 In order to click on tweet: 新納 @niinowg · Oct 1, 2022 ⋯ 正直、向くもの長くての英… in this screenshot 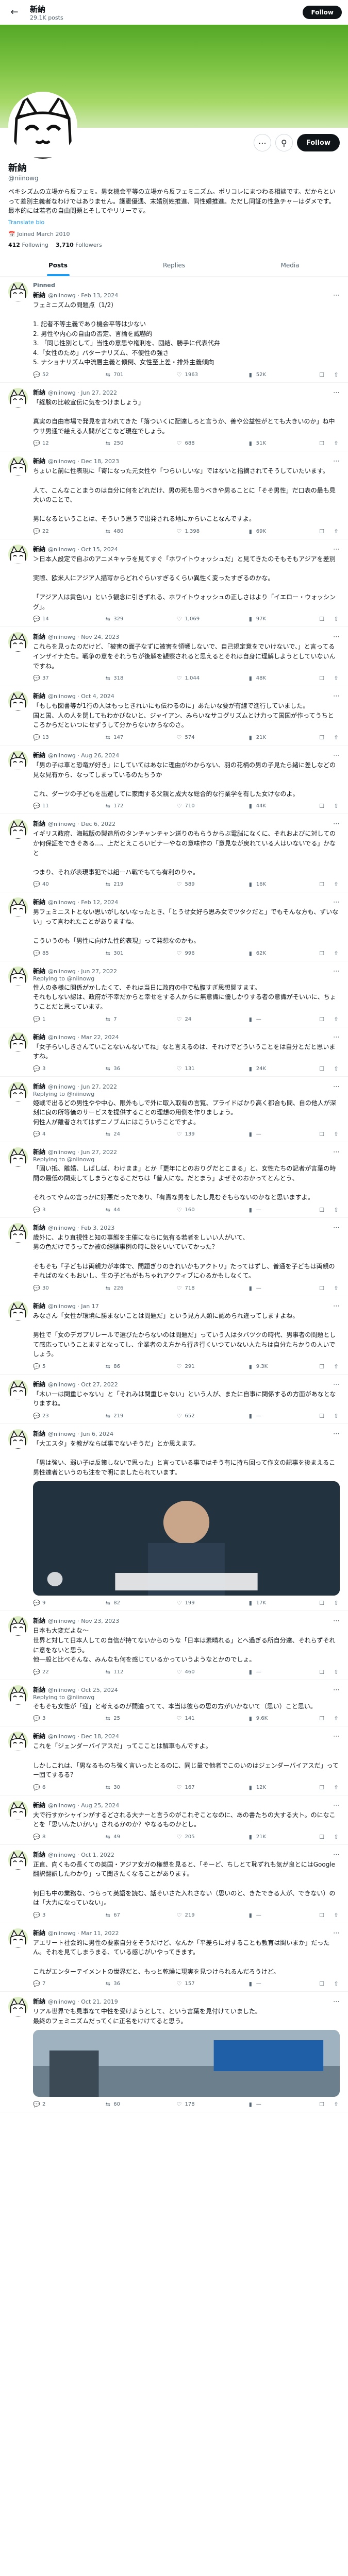, I will do `click(174, 1884)`.